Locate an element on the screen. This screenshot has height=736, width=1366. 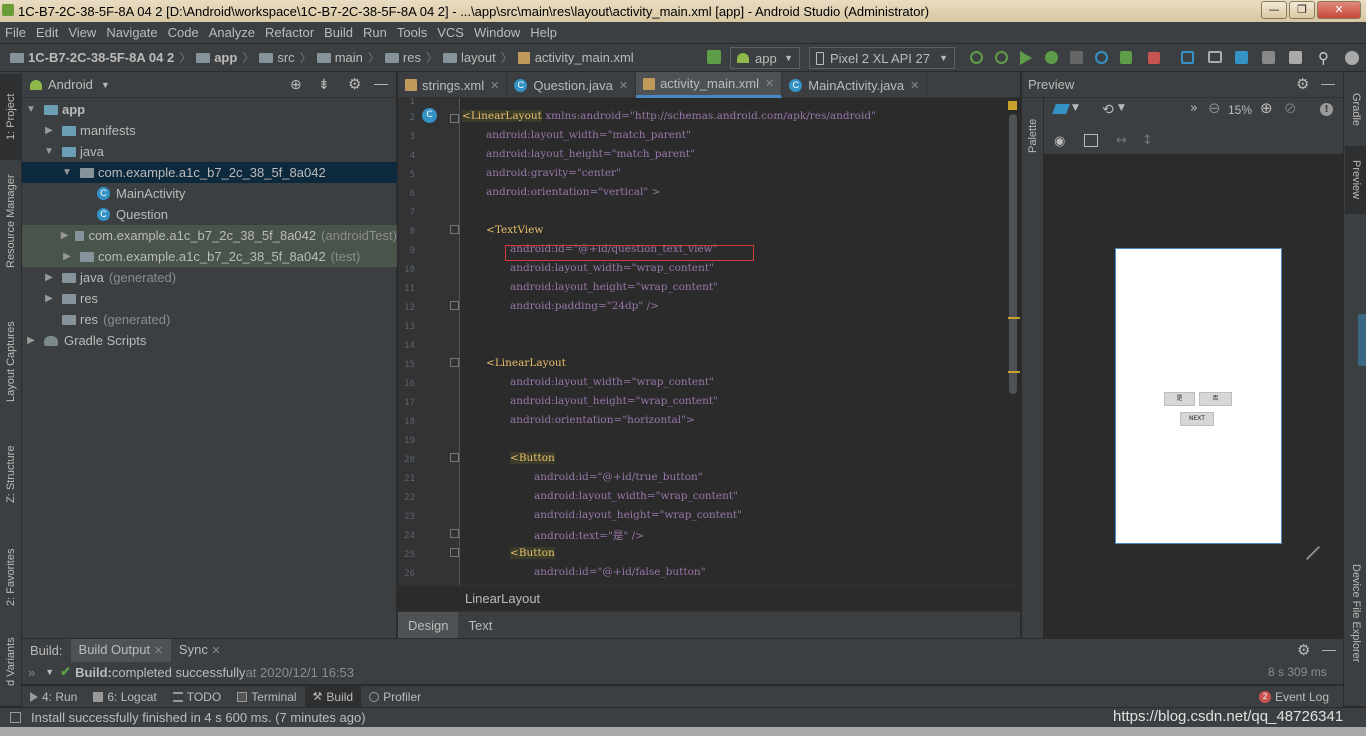
menu-analyze: Analyze is located at coordinates (232, 33).